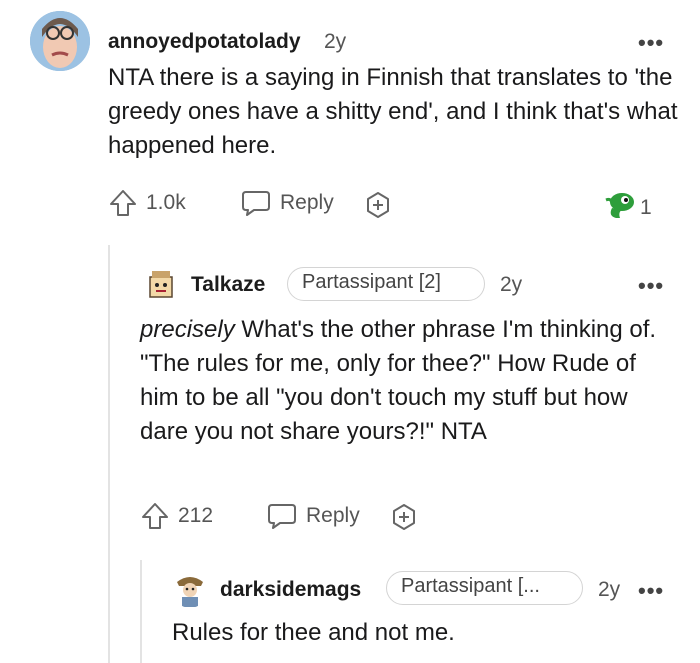 This screenshot has height=663, width=700. What do you see at coordinates (176, 516) in the screenshot?
I see `upvote-button: 212` at bounding box center [176, 516].